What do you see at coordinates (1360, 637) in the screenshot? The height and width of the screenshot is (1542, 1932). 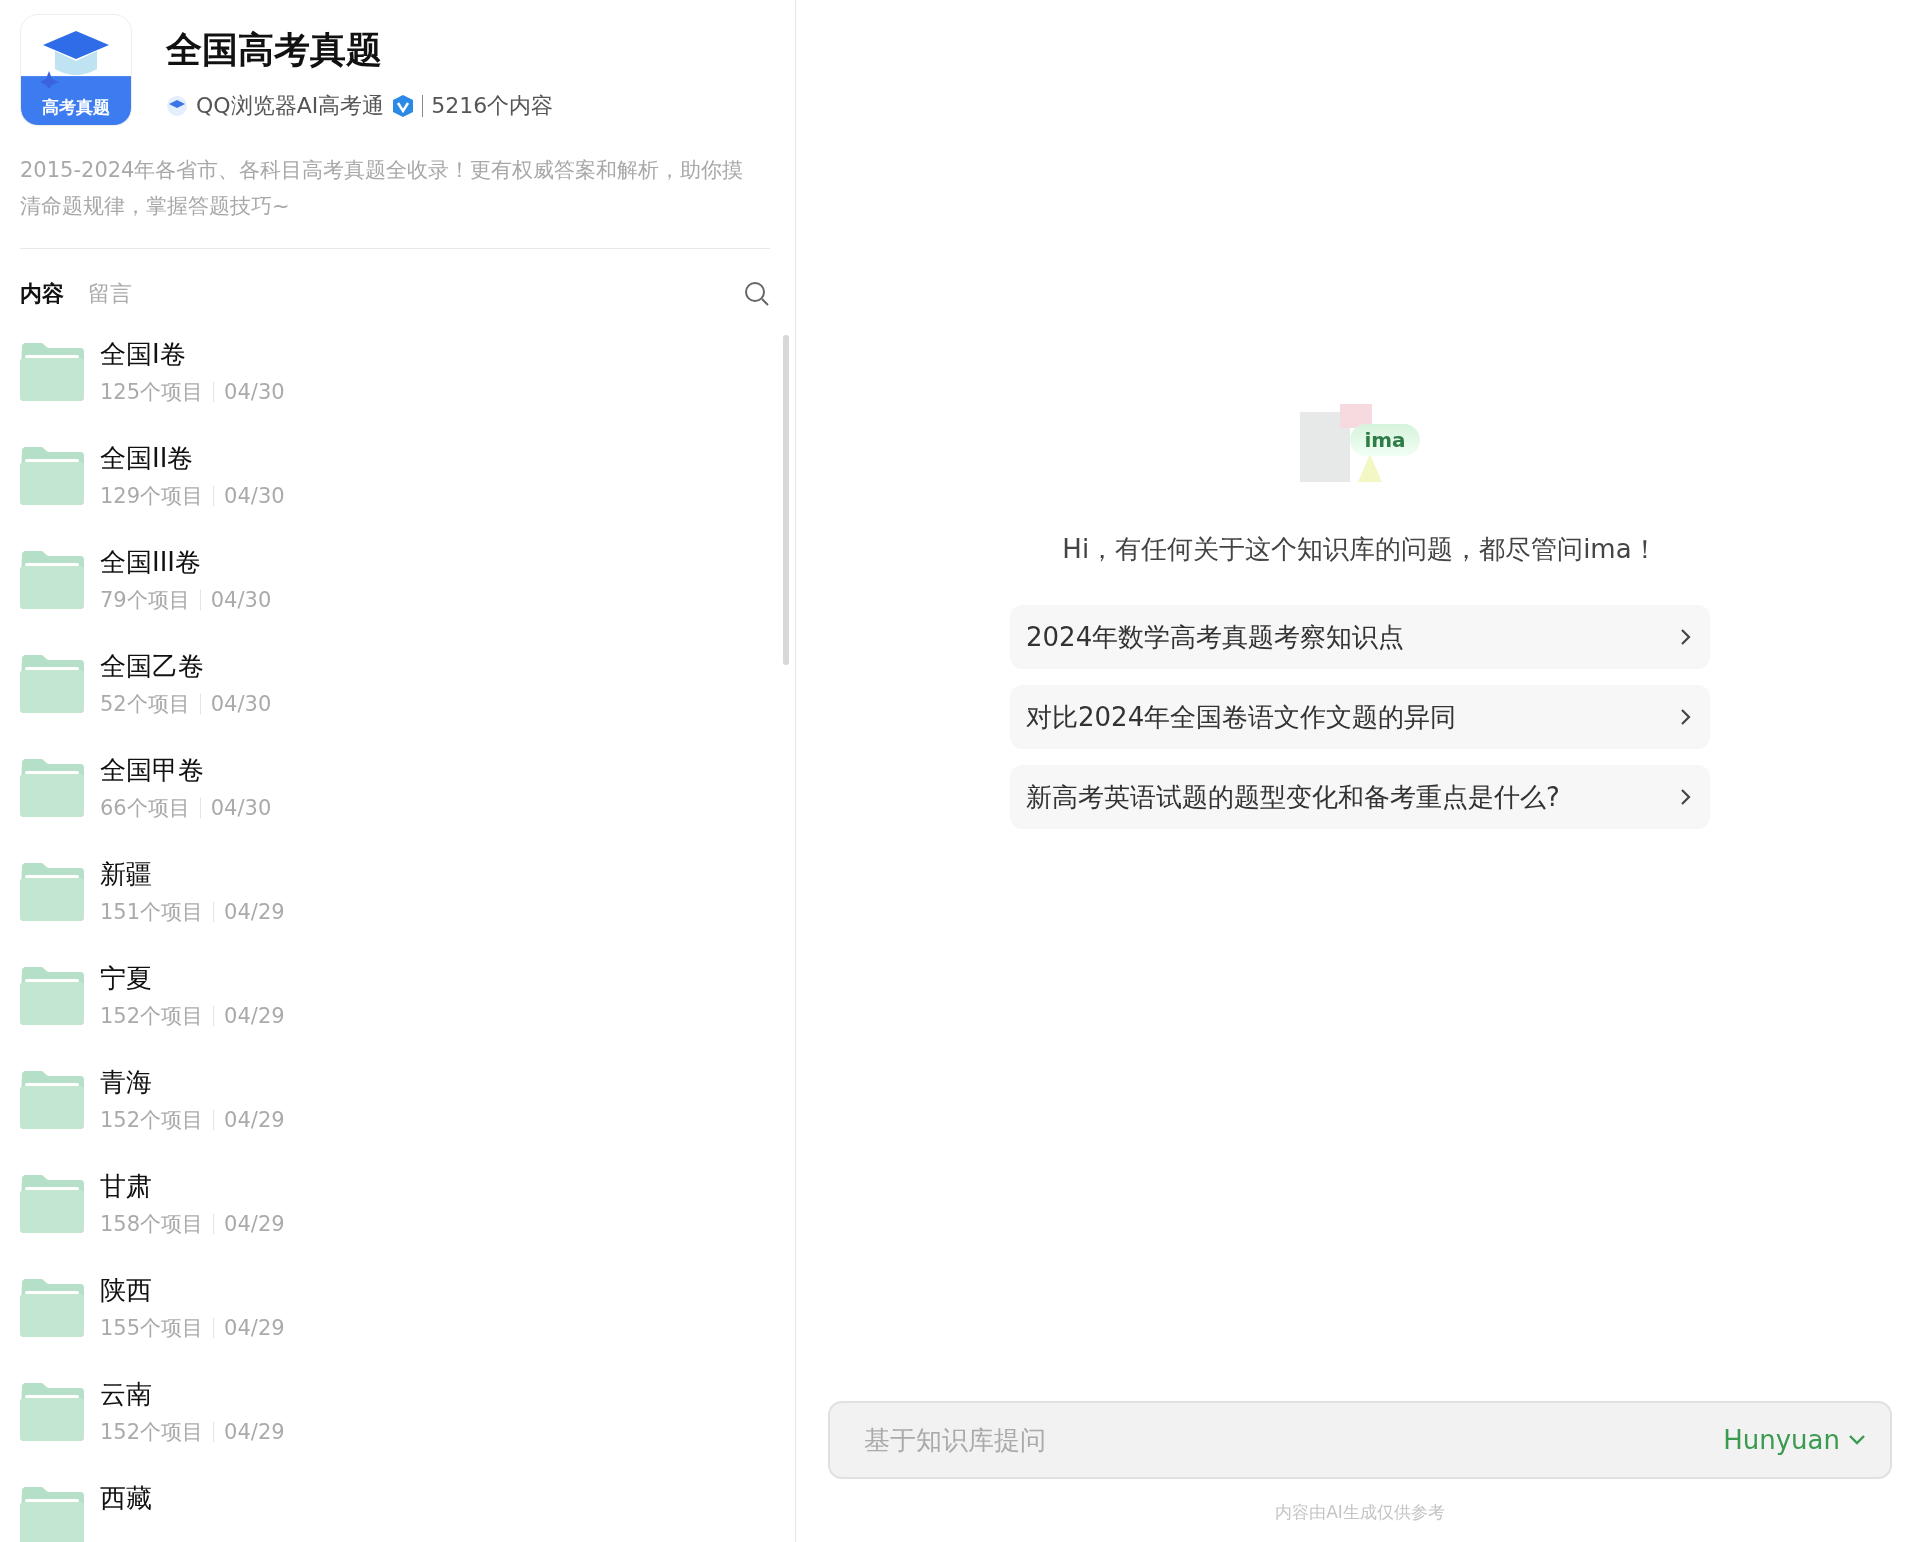 I see `suggested-question: 2024年数学高考真题考察知识点` at bounding box center [1360, 637].